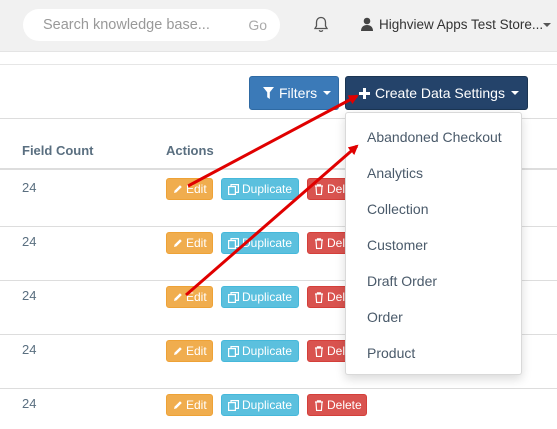 Image resolution: width=557 pixels, height=429 pixels. I want to click on delete-button-label: Delete, so click(344, 405).